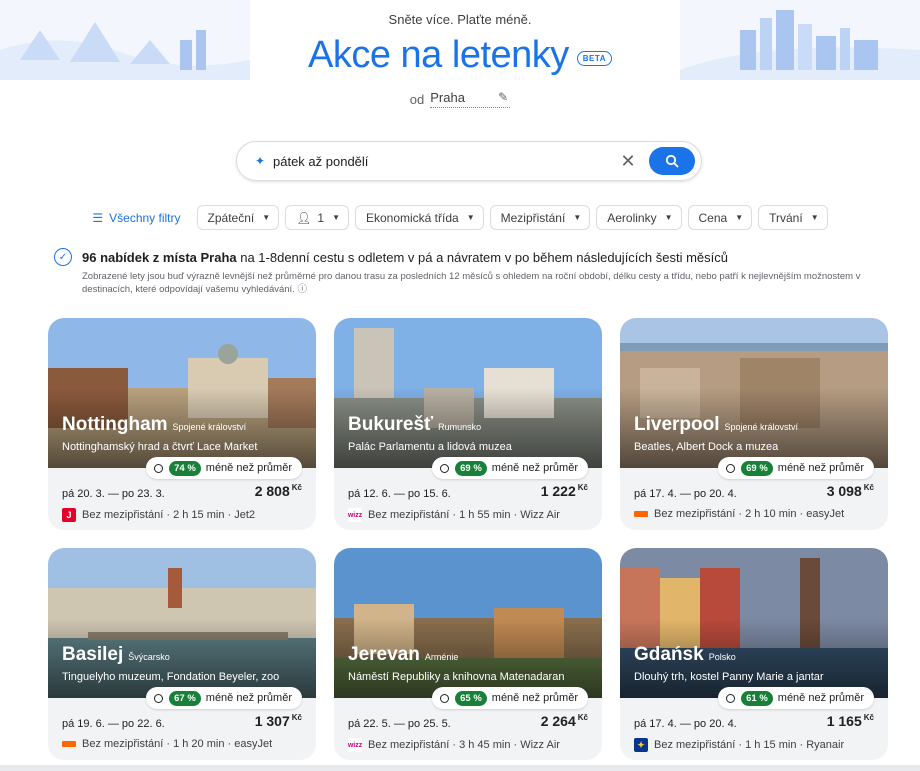 The image size is (920, 771). I want to click on airline-logo-icon: ✦, so click(641, 745).